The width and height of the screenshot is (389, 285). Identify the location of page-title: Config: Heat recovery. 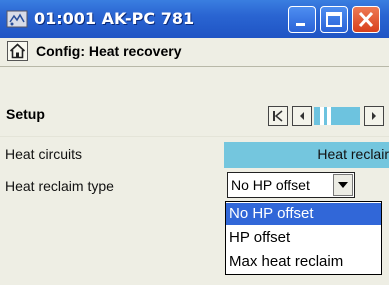
(109, 51).